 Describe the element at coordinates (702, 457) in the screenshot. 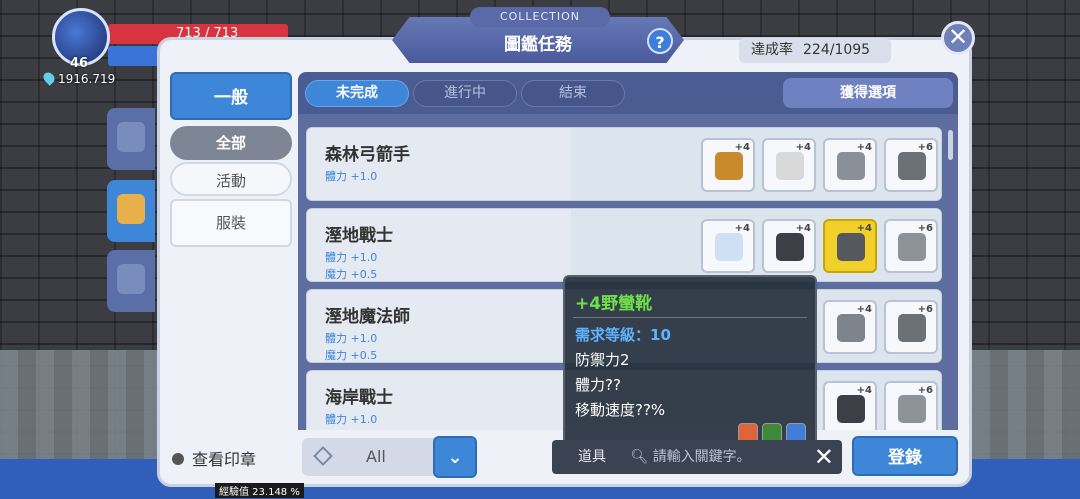

I see `search-input: 請輸入關鍵字。` at that location.